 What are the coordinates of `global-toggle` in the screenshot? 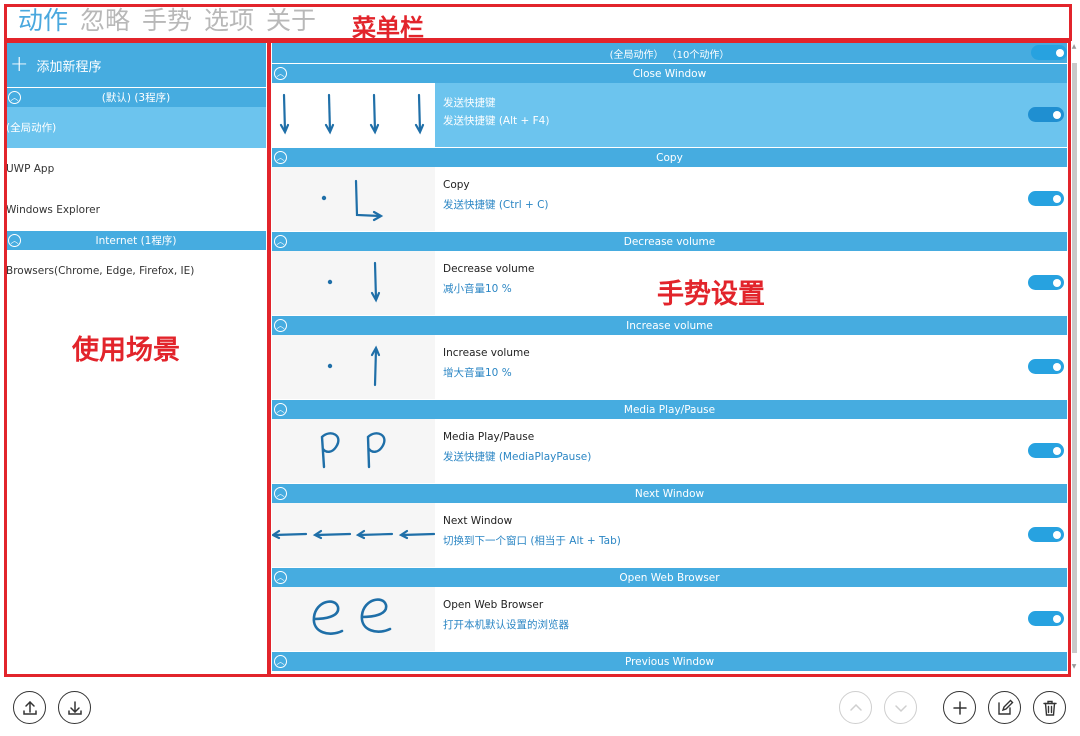 It's located at (1049, 52).